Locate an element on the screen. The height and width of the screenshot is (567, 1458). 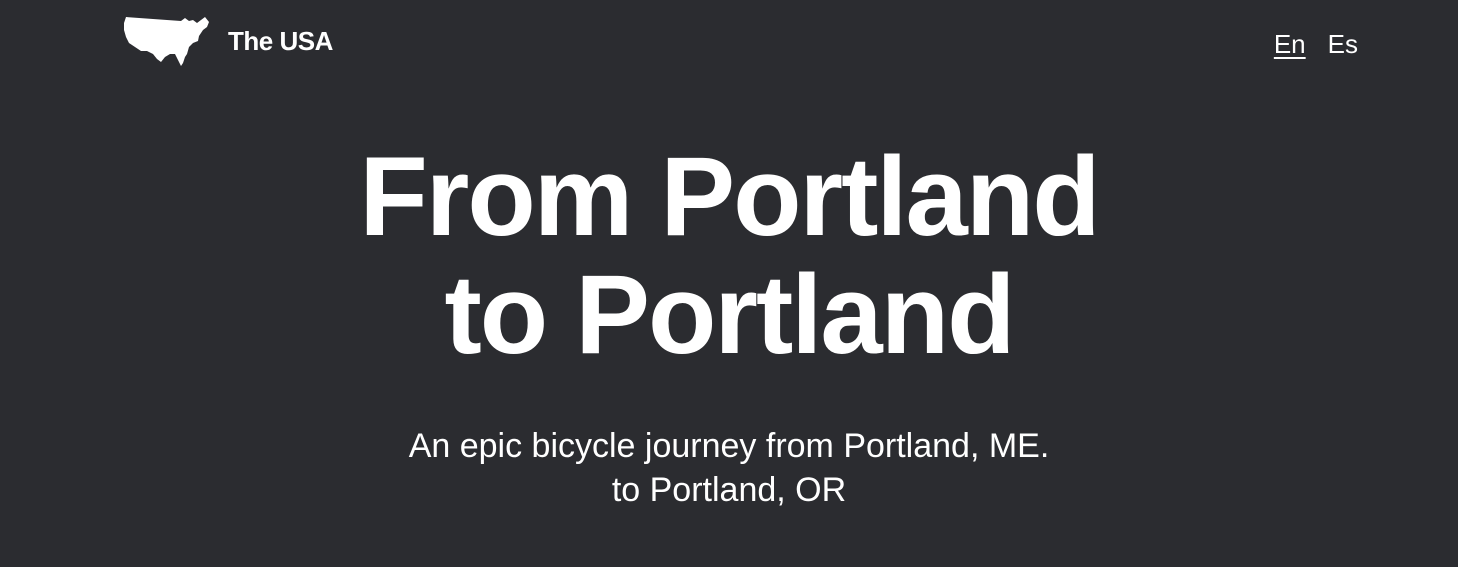
brand-link: The USA is located at coordinates (228, 41).